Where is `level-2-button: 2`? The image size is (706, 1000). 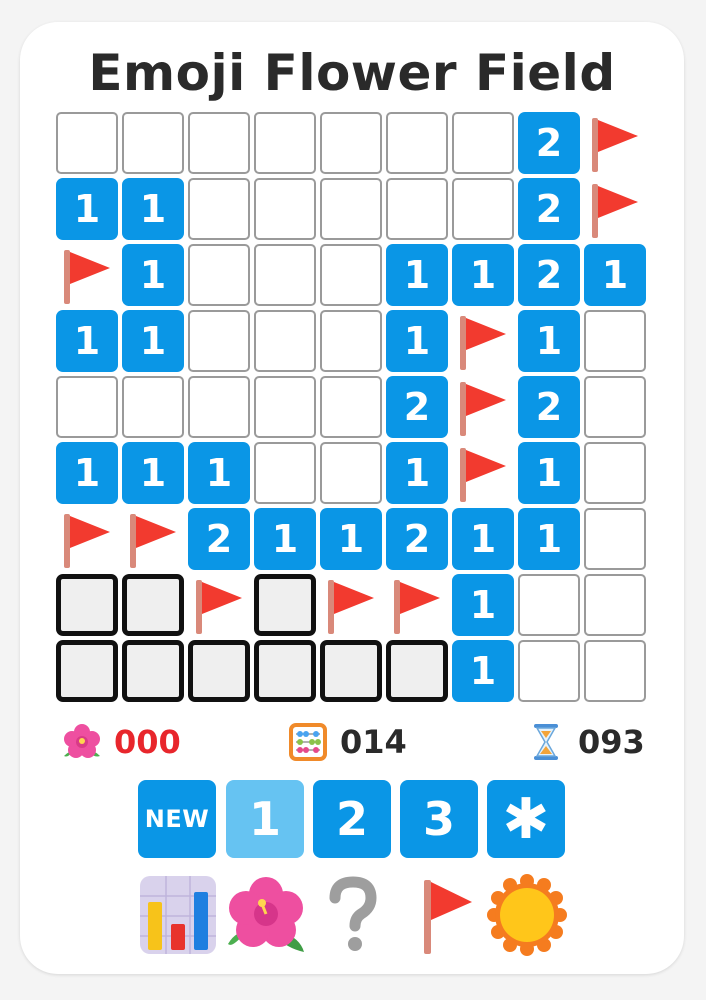 level-2-button: 2 is located at coordinates (352, 819).